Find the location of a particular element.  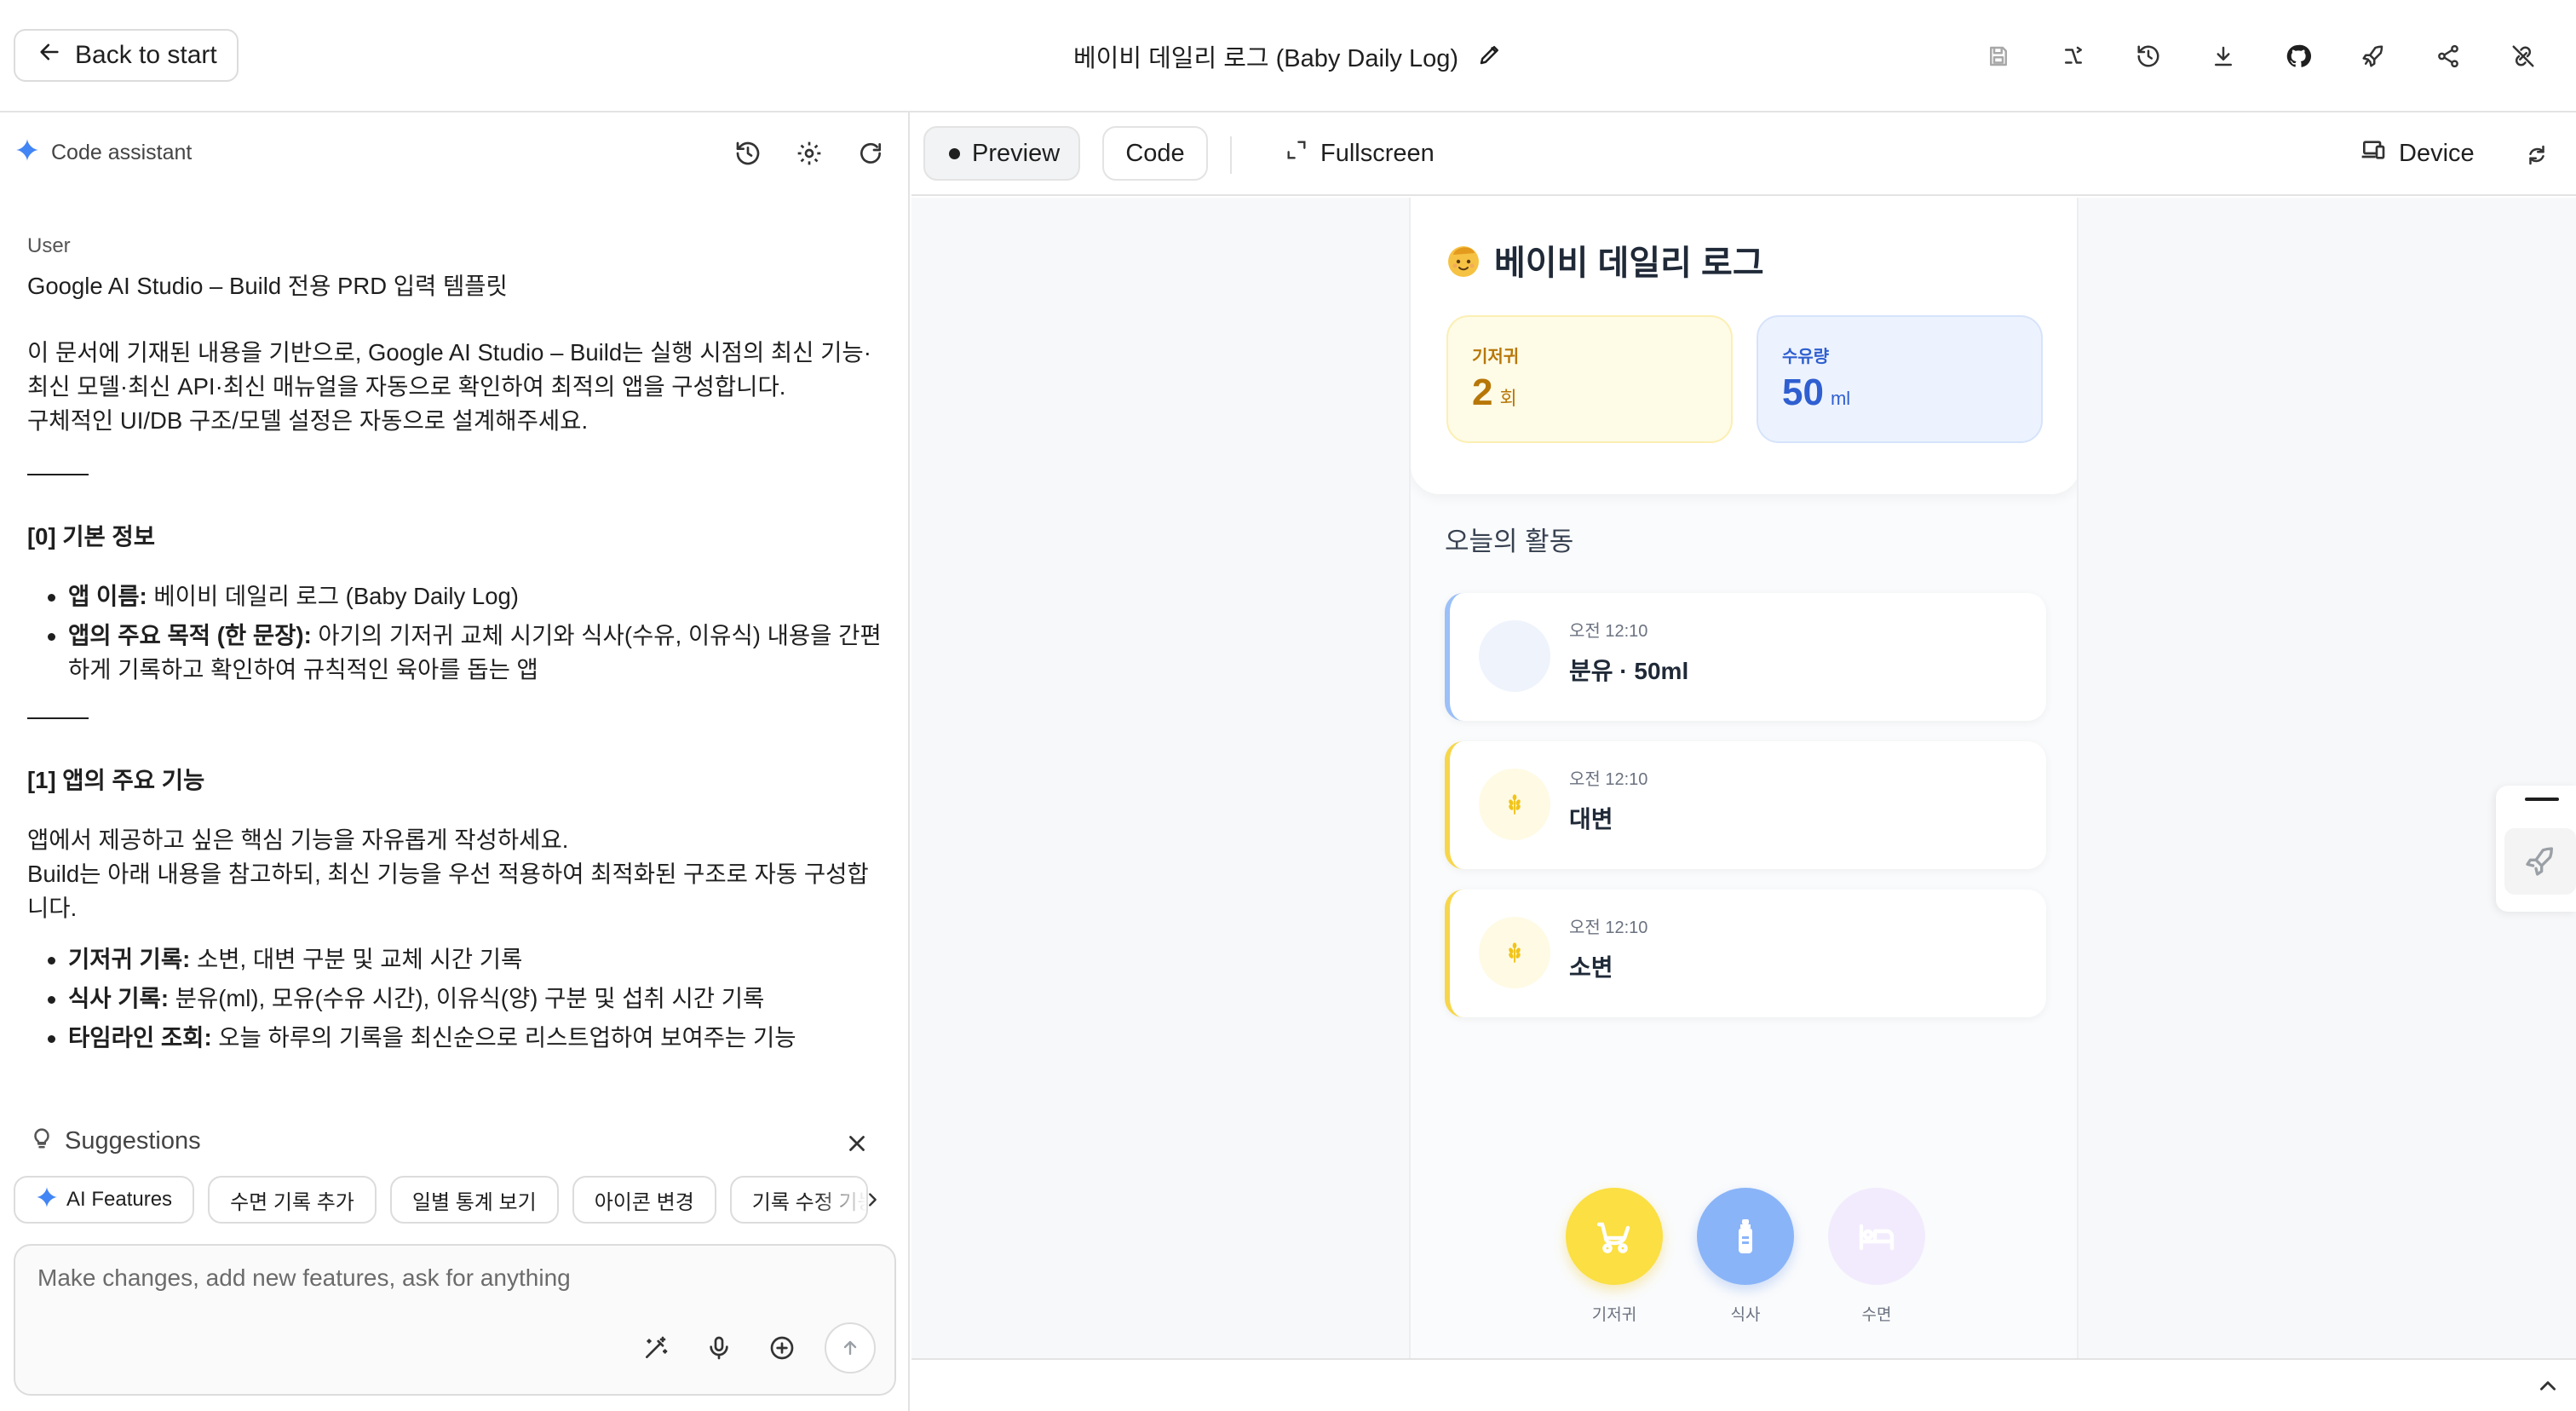

suggestion-chip-ai-features: AI Features is located at coordinates (104, 1200).